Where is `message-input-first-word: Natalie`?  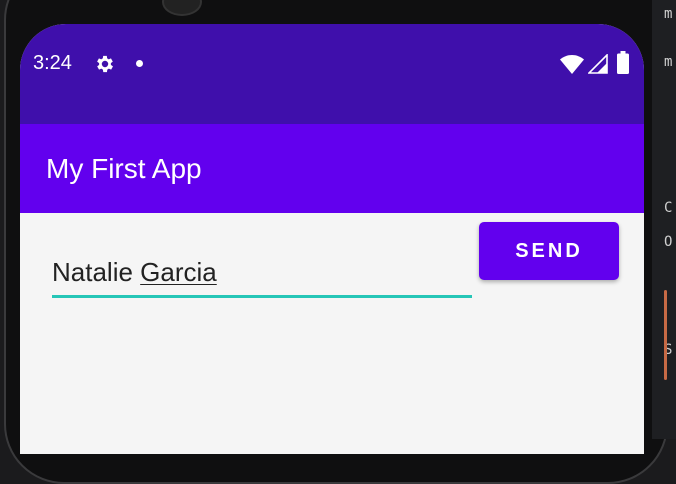 message-input-first-word: Natalie is located at coordinates (92, 272).